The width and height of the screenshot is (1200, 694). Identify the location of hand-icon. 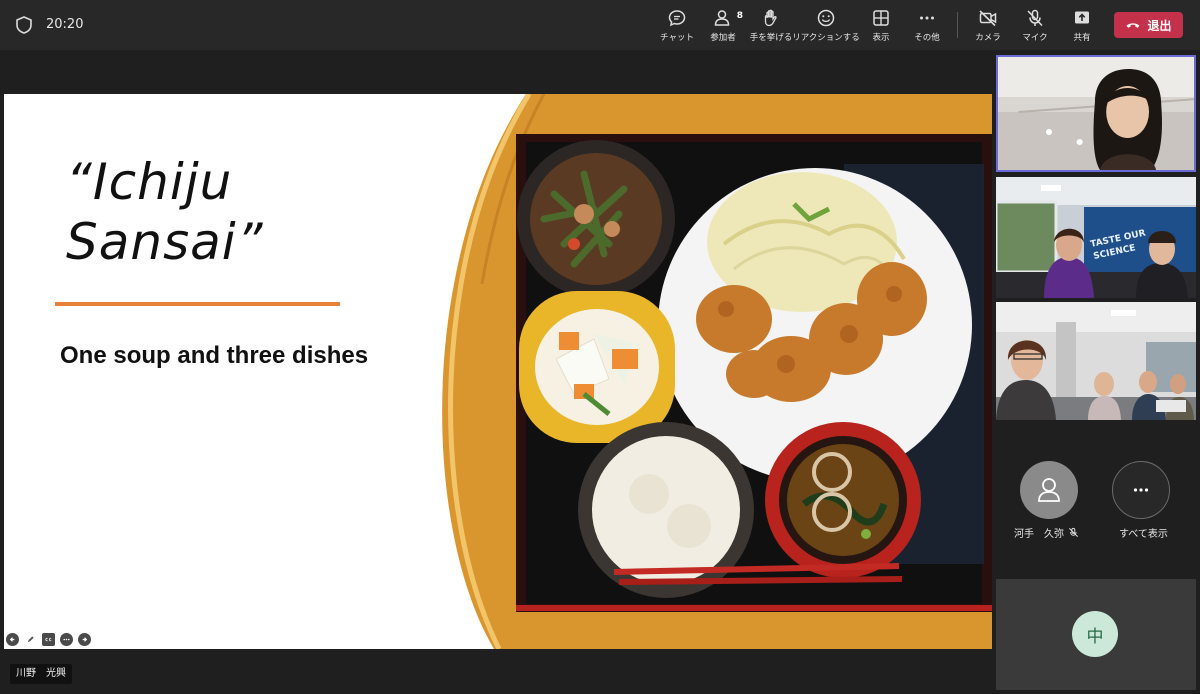
(770, 18).